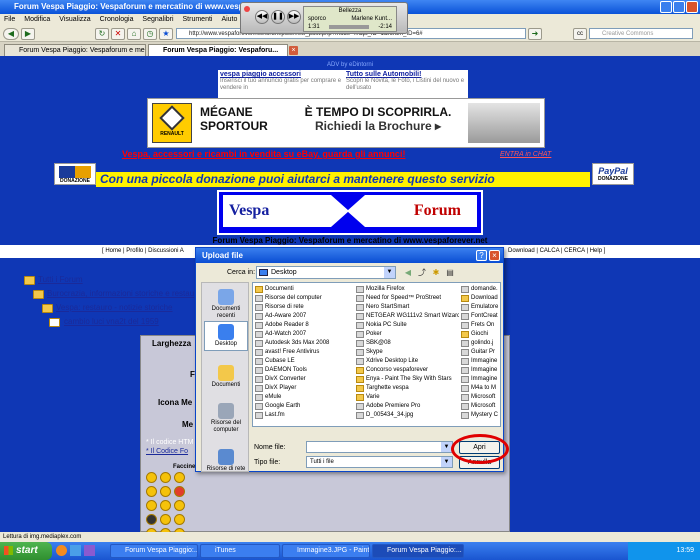 This screenshot has height=560, width=700. Describe the element at coordinates (60, 279) in the screenshot. I see `tree-all-forums: Tutti i Forum` at that location.